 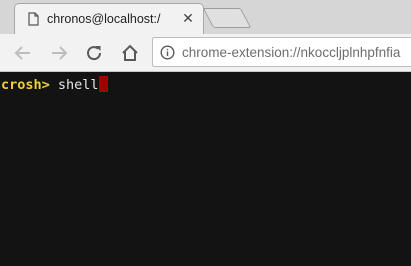 I want to click on arrow-right-icon, so click(x=59, y=53).